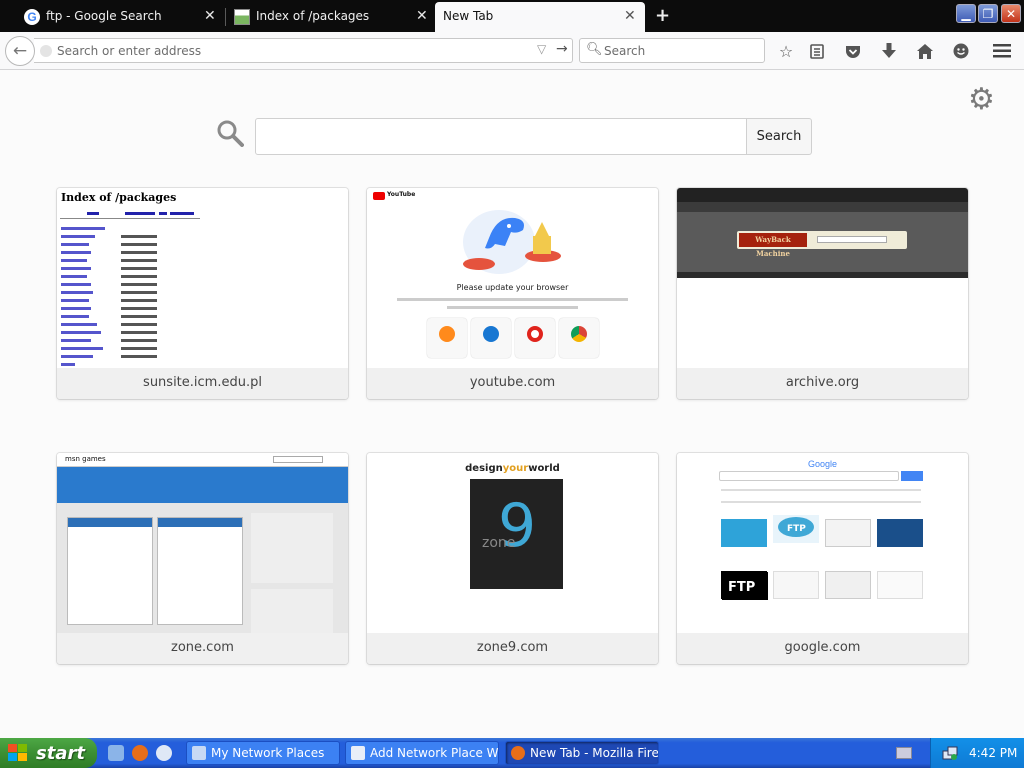 This screenshot has height=768, width=1024. I want to click on opera-icon, so click(535, 338).